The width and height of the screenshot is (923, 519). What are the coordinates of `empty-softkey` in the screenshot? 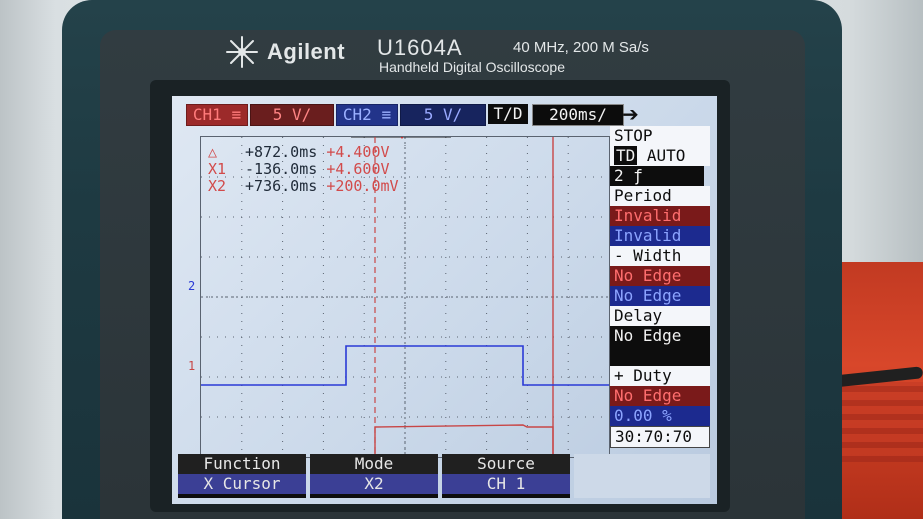 It's located at (642, 476).